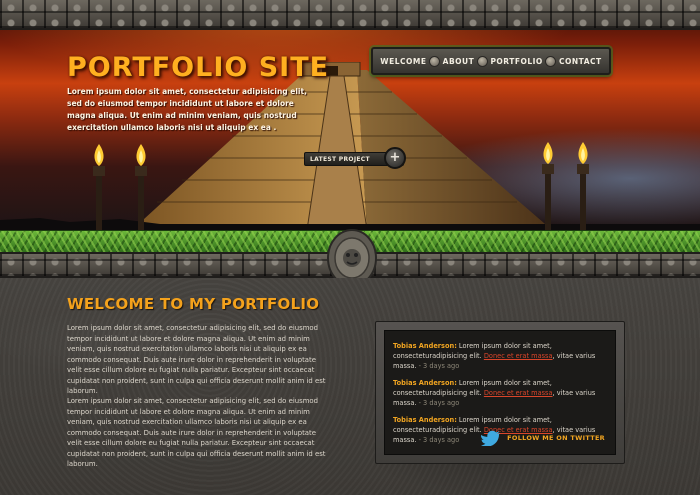  I want to click on twitter-bird-icon, so click(491, 438).